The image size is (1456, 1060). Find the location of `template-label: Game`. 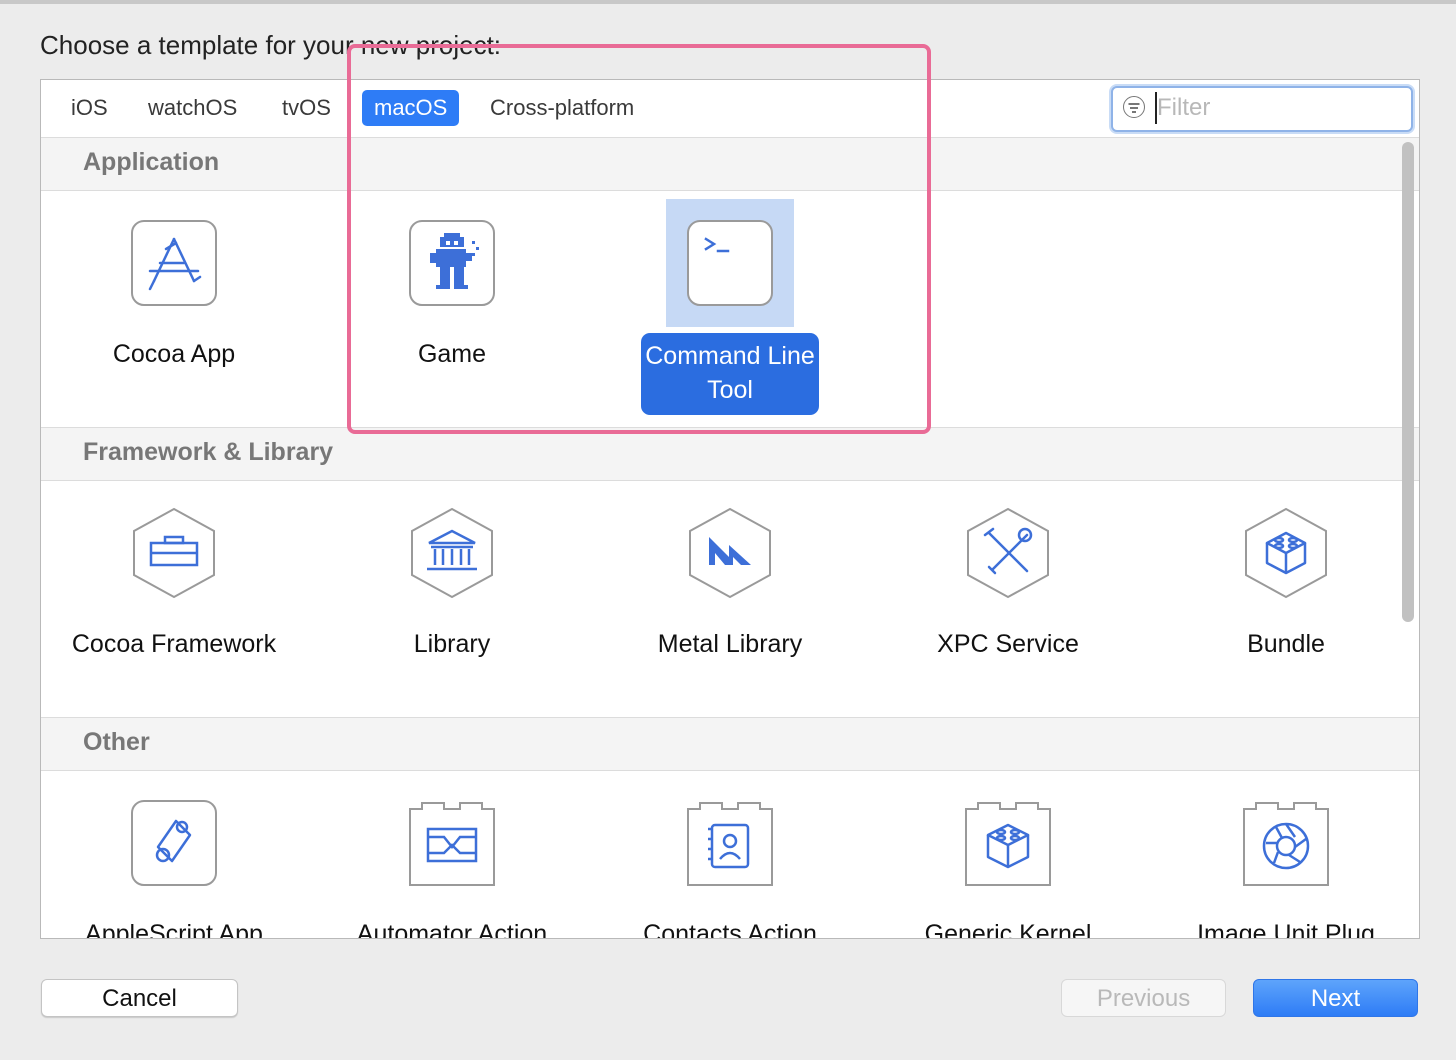

template-label: Game is located at coordinates (452, 354).